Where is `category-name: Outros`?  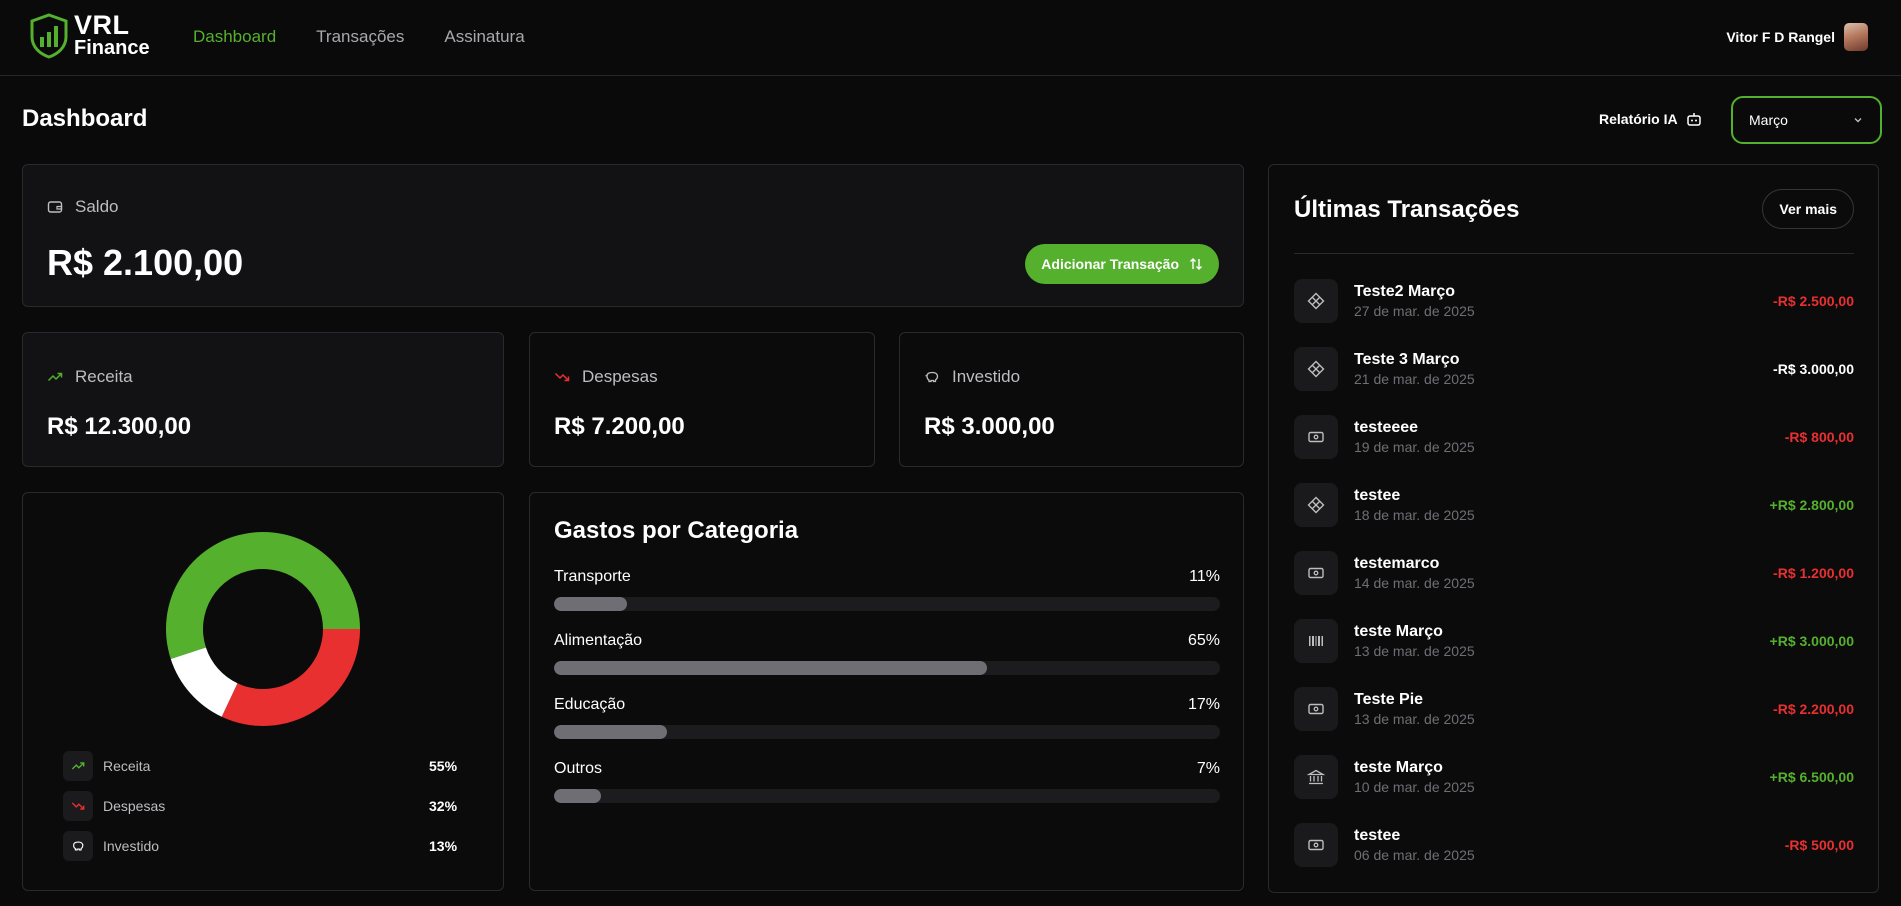
category-name: Outros is located at coordinates (578, 768).